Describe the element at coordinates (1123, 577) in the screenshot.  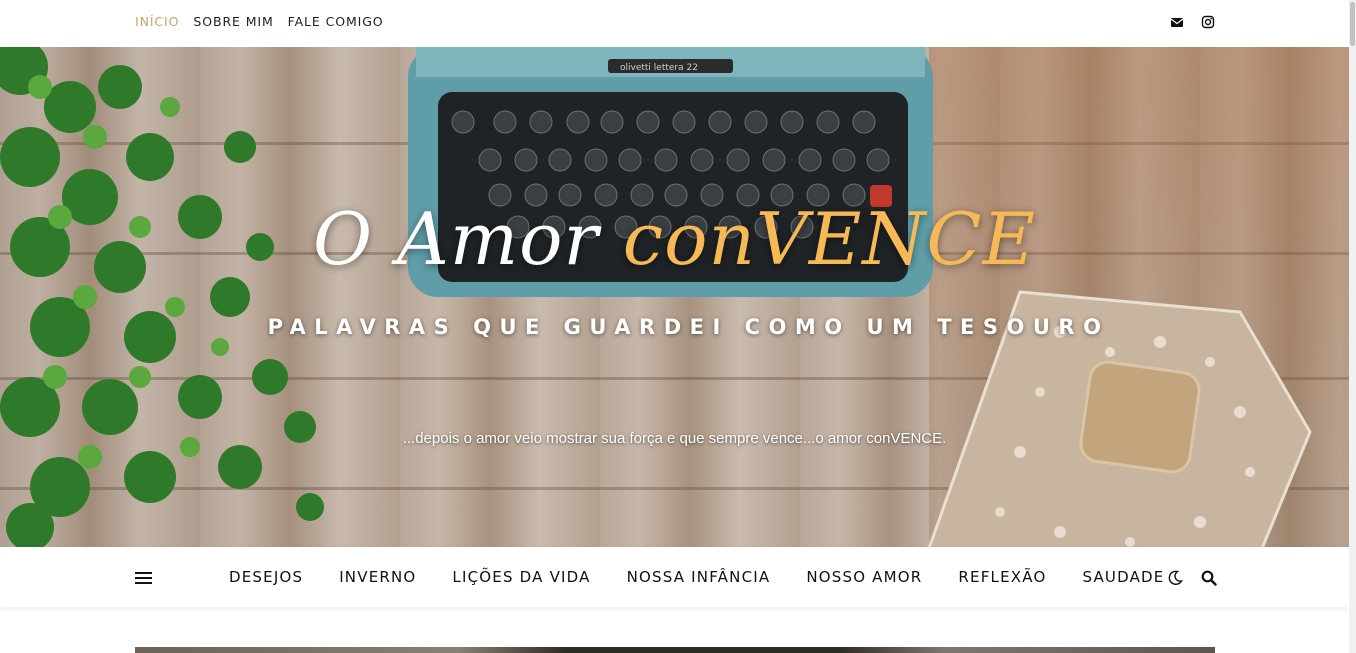
I see `nav-item-saudade: SAUDADE` at that location.